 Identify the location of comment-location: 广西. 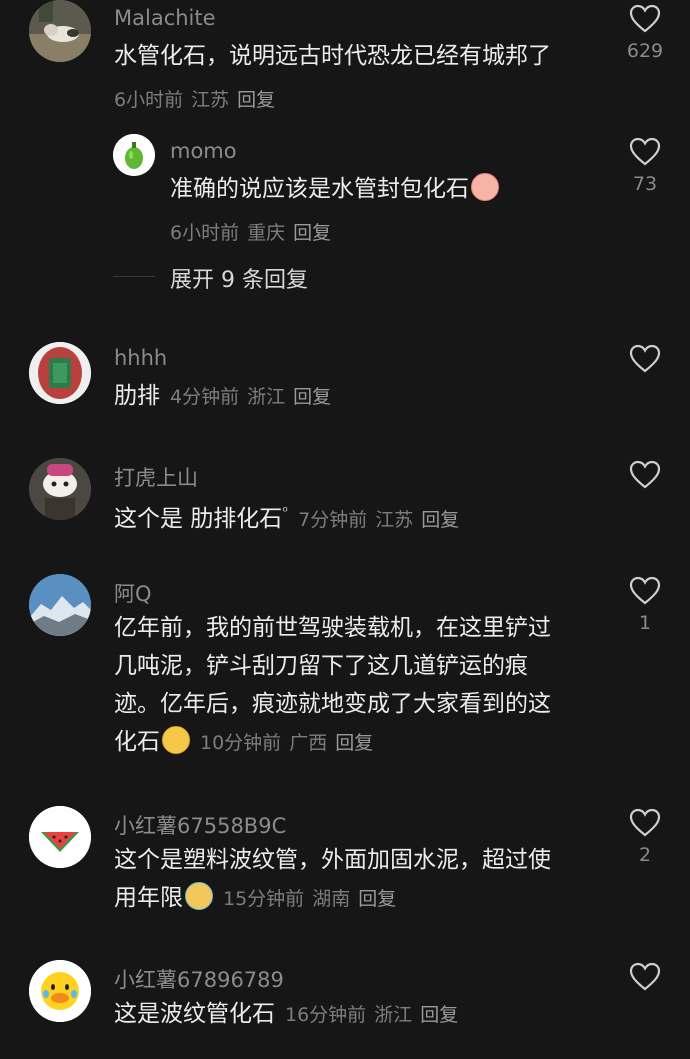
(308, 743).